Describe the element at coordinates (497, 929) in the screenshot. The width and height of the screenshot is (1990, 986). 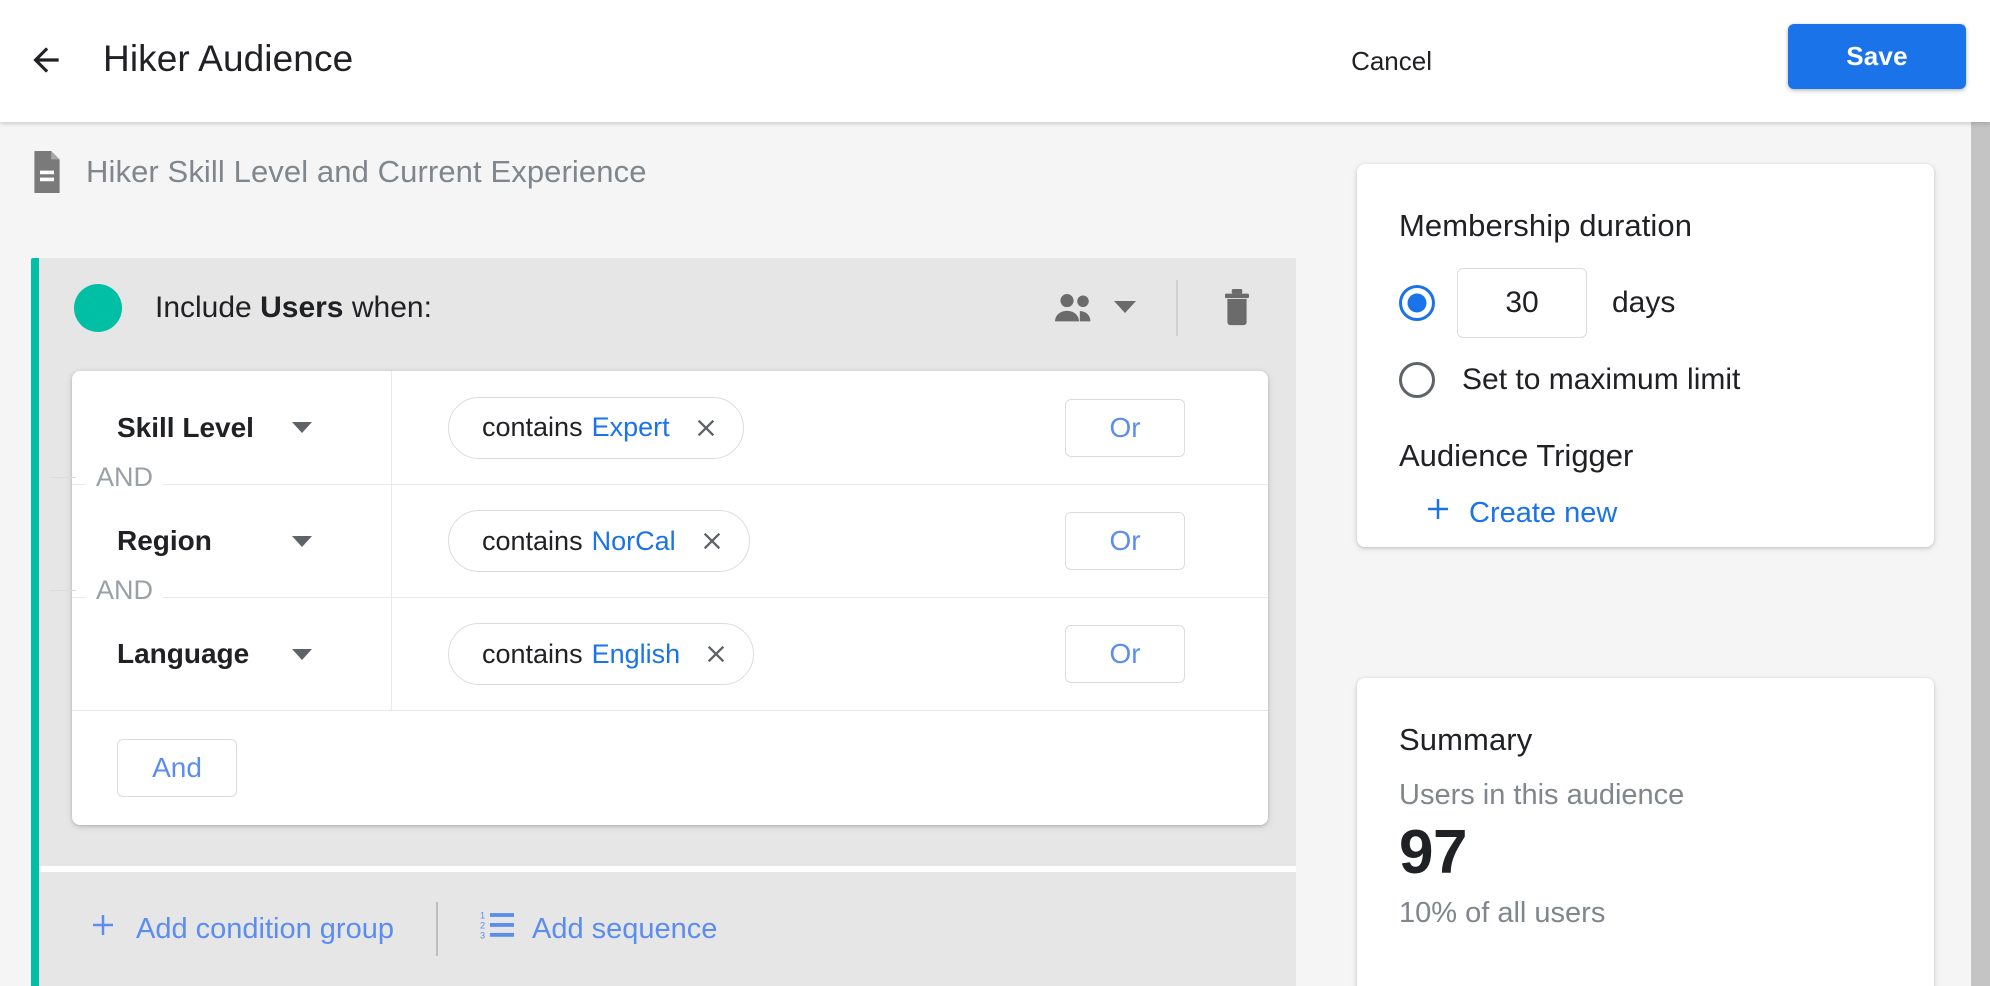
I see `numbered-list-icon: 1 2 3` at that location.